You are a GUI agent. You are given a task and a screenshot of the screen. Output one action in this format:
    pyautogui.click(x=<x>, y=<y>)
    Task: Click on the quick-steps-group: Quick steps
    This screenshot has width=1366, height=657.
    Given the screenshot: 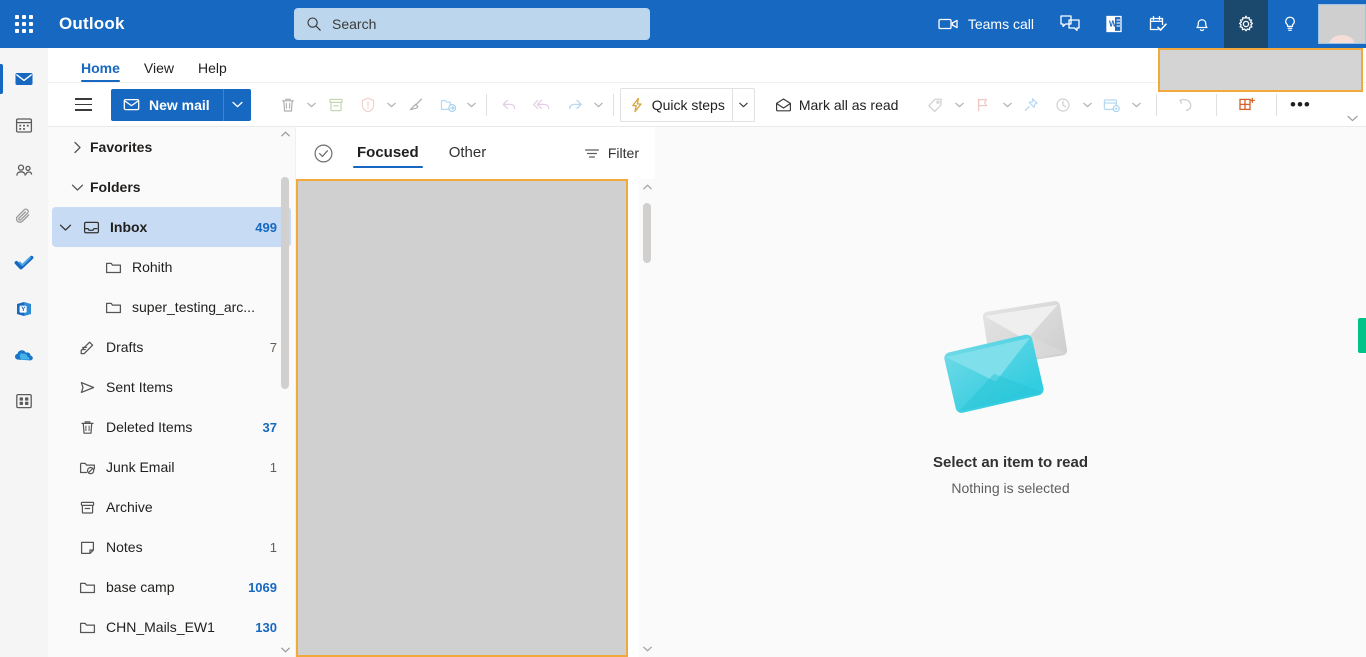 What is the action you would take?
    pyautogui.click(x=687, y=104)
    